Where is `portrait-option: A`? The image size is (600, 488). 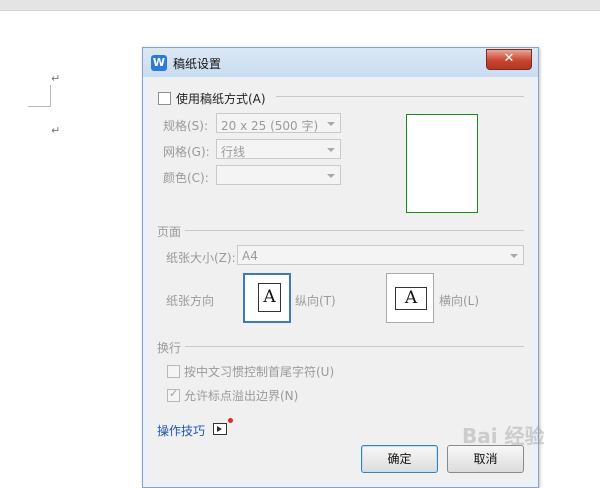
portrait-option: A is located at coordinates (267, 298).